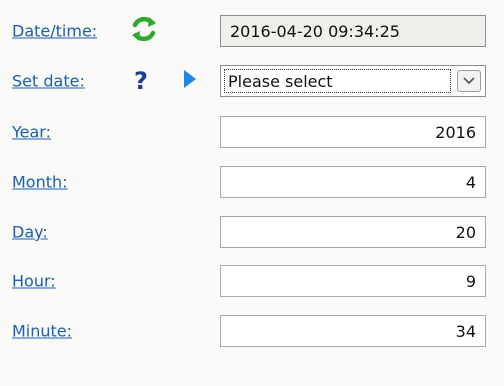 The image size is (504, 386). Describe the element at coordinates (34, 281) in the screenshot. I see `hour-label-link: Hour:` at that location.